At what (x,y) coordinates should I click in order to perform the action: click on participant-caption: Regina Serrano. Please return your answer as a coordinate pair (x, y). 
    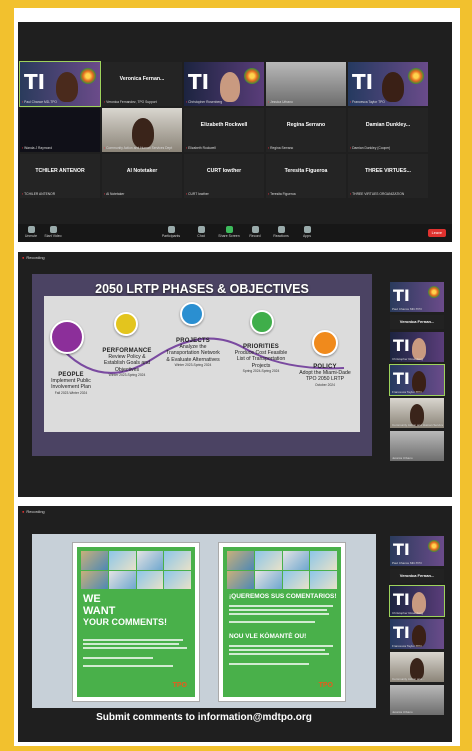
    Looking at the image, I should click on (306, 148).